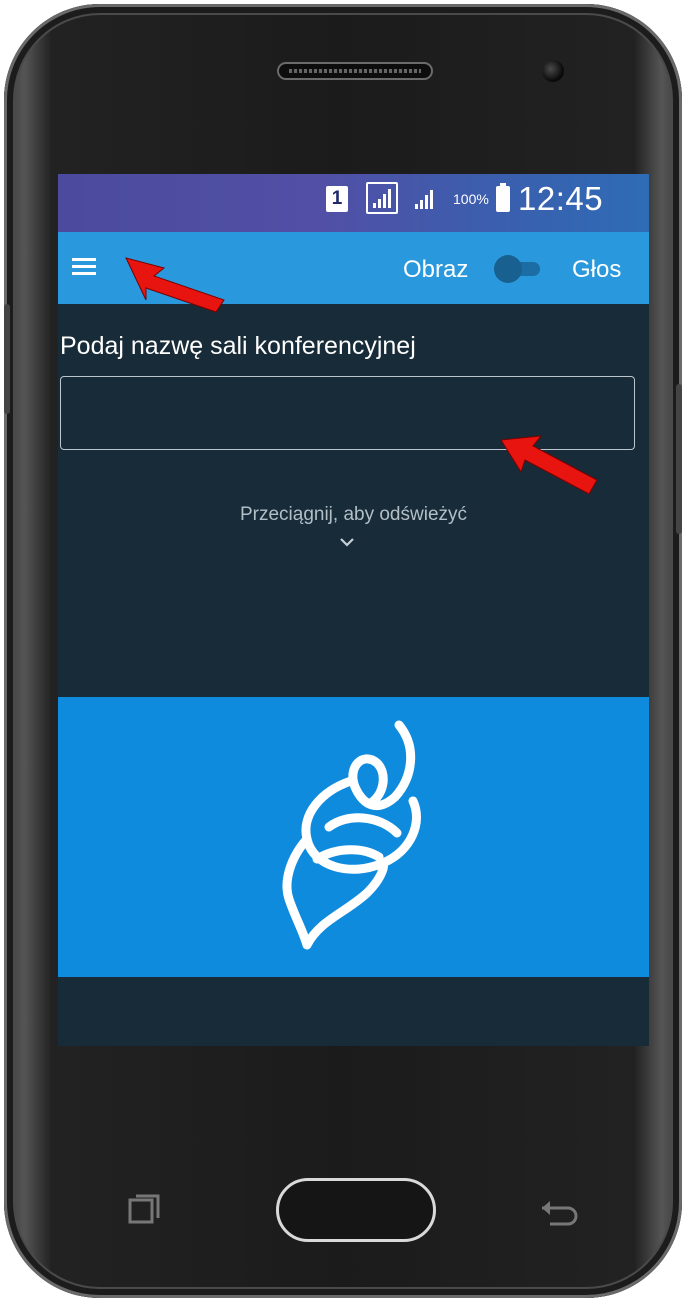 The image size is (687, 1303). Describe the element at coordinates (85, 269) in the screenshot. I see `hamburger-menu-icon` at that location.